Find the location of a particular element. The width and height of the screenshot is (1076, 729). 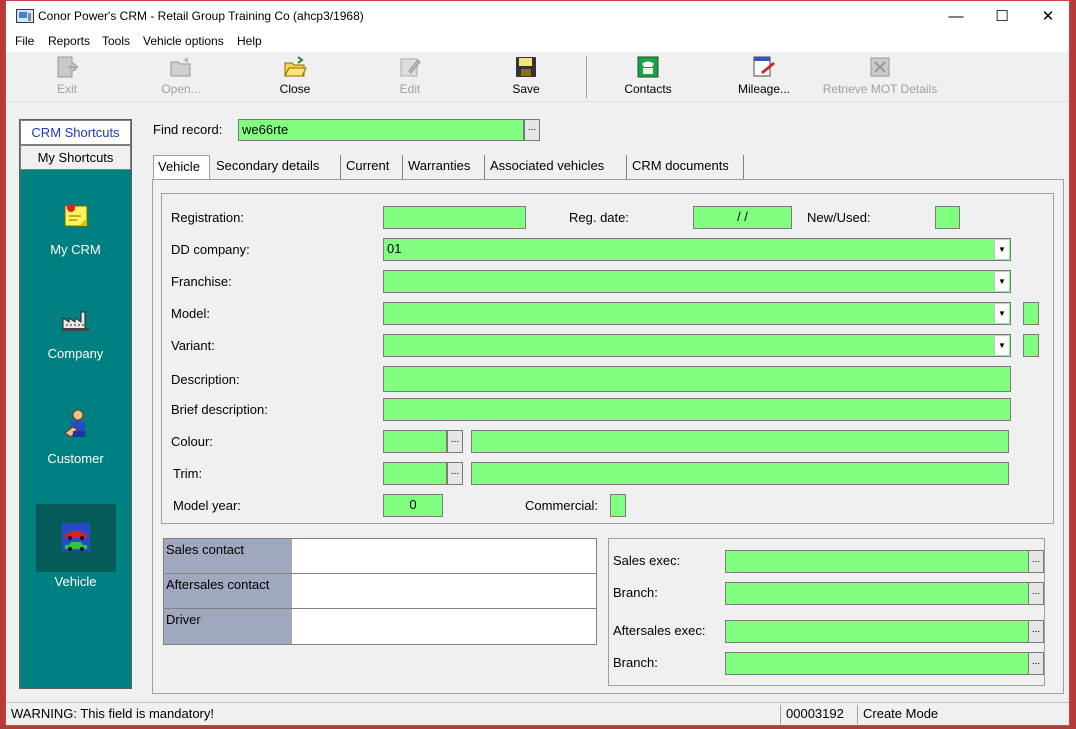

person-icon is located at coordinates (74, 423).